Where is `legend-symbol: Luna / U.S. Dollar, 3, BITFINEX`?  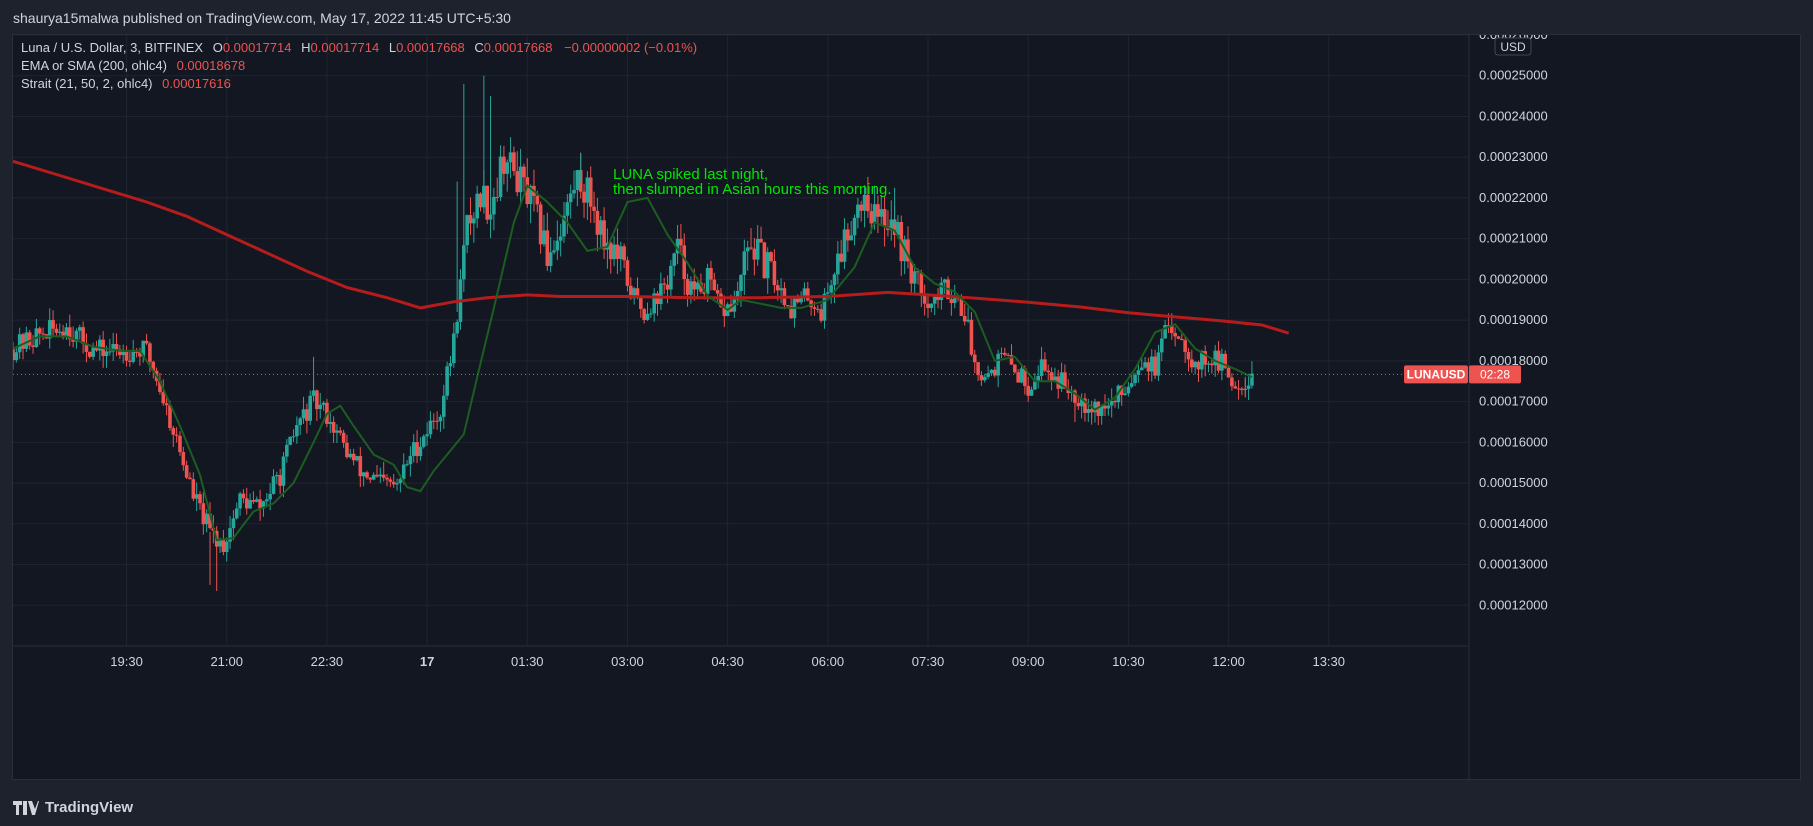 legend-symbol: Luna / U.S. Dollar, 3, BITFINEX is located at coordinates (112, 47).